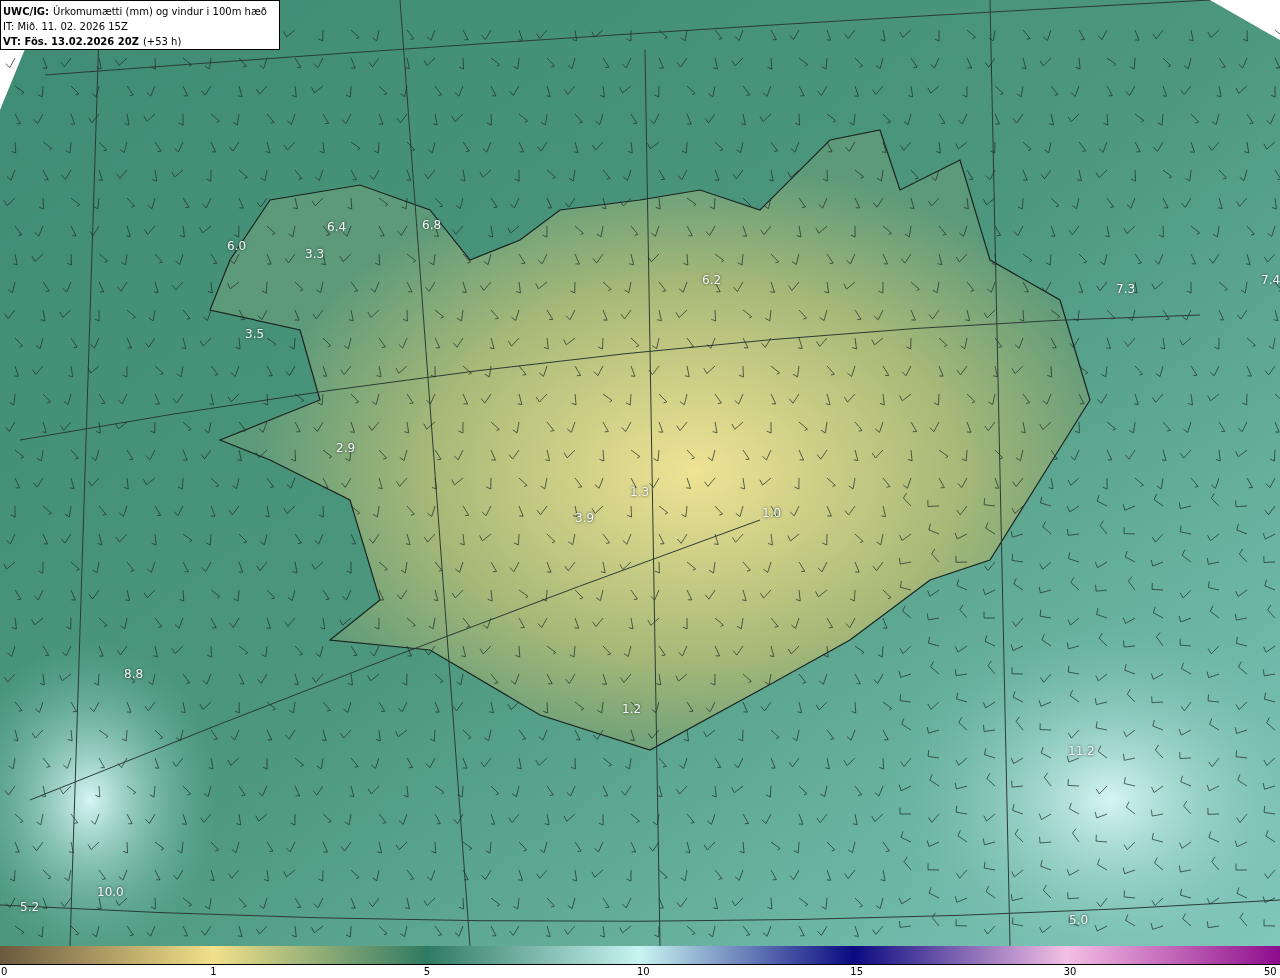 The height and width of the screenshot is (978, 1280). What do you see at coordinates (432, 225) in the screenshot?
I see `value-label: 6.8` at bounding box center [432, 225].